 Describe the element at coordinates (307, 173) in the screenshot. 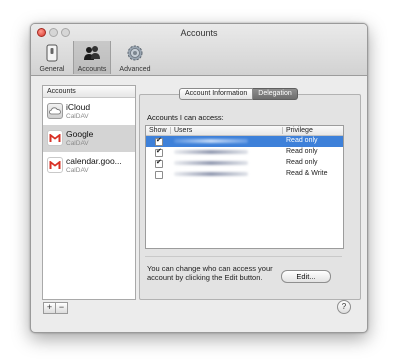

I see `privilege-value: Read & Write` at that location.